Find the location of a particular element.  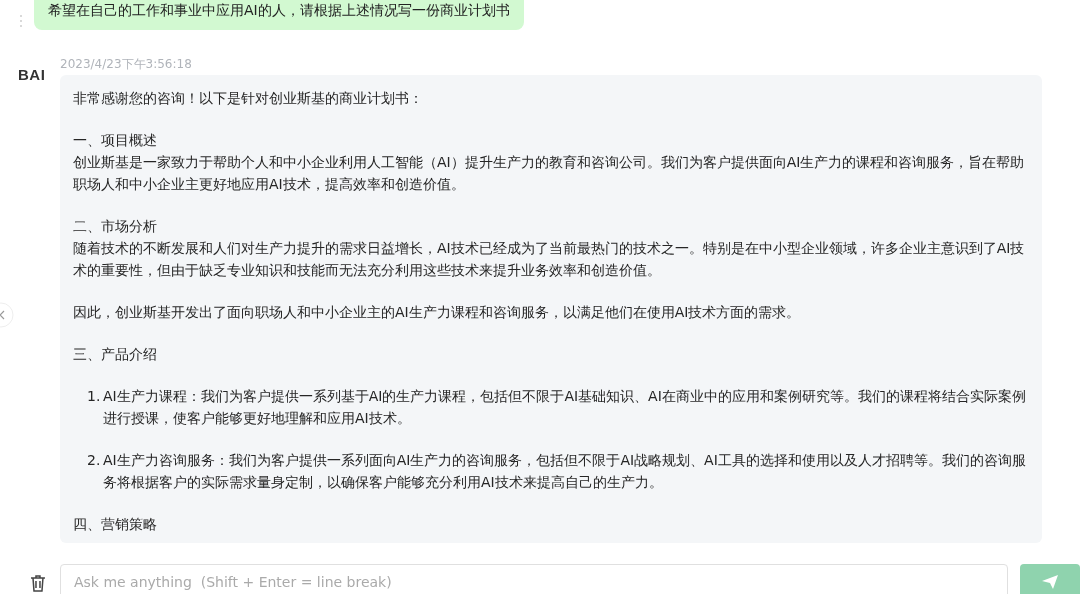

message-timestamp: 2023/4/23下午3:56:18 is located at coordinates (126, 64).